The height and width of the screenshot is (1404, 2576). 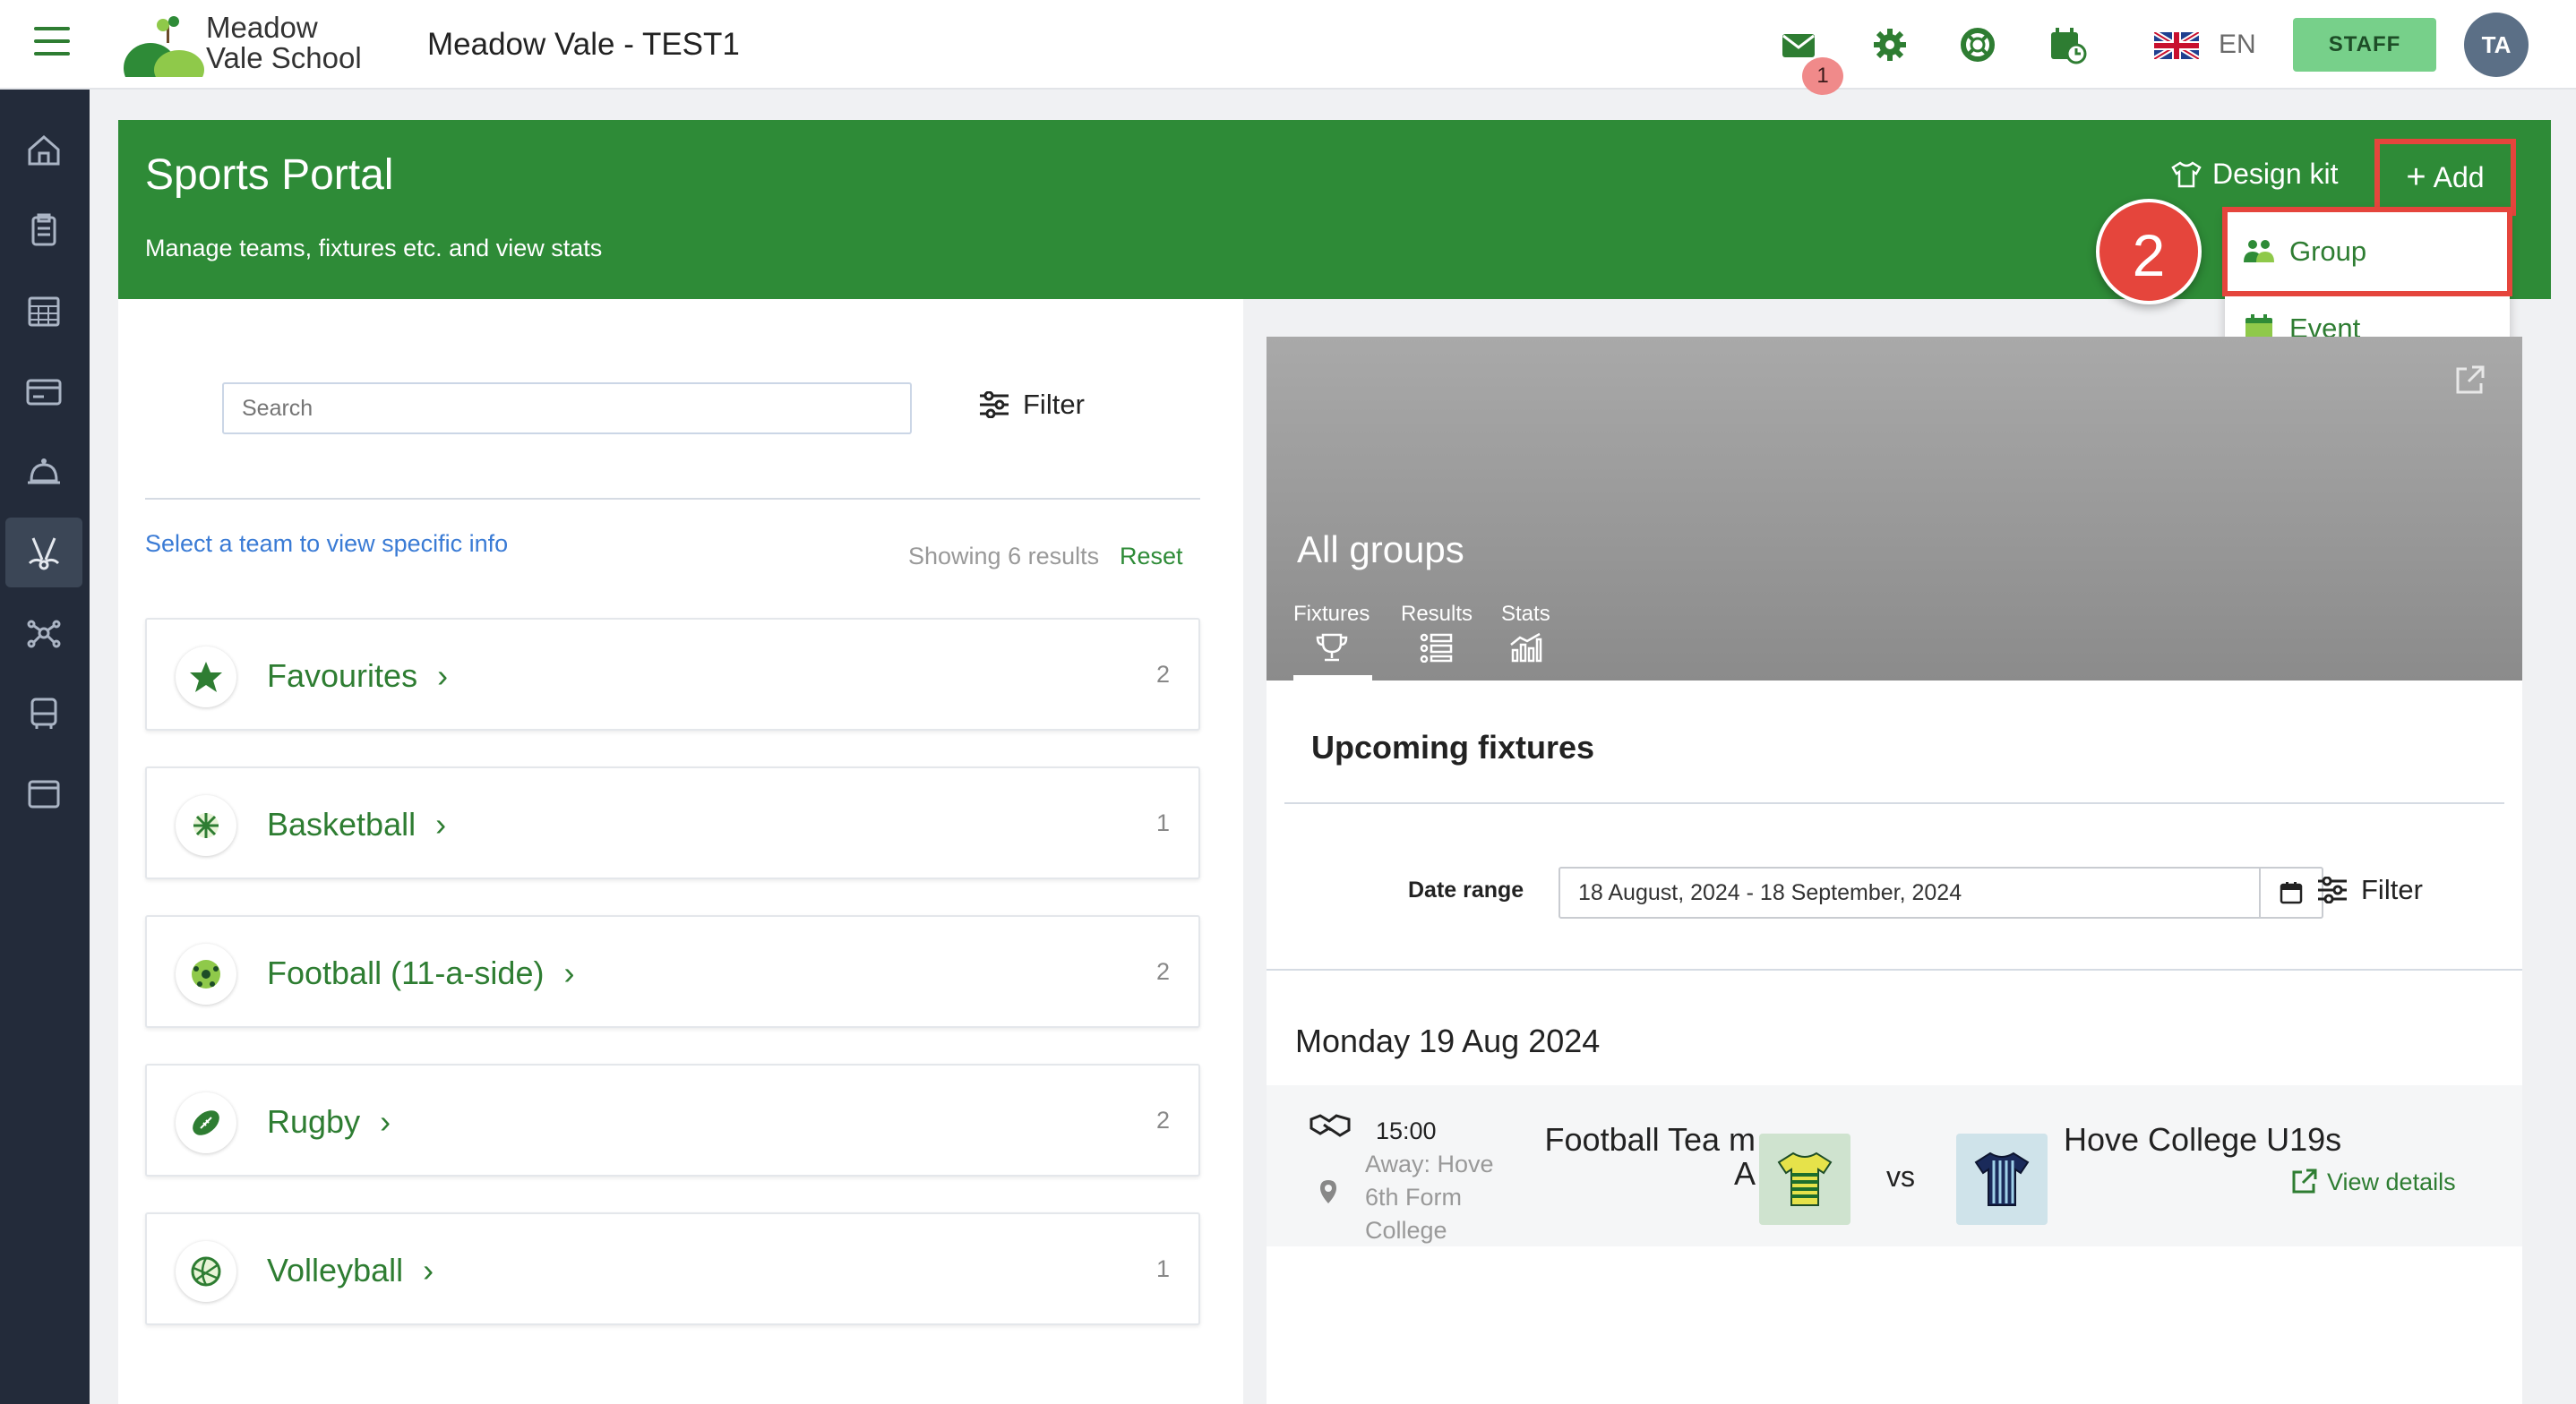 I want to click on home-team-name: Football Tea m A, so click(x=1650, y=1156).